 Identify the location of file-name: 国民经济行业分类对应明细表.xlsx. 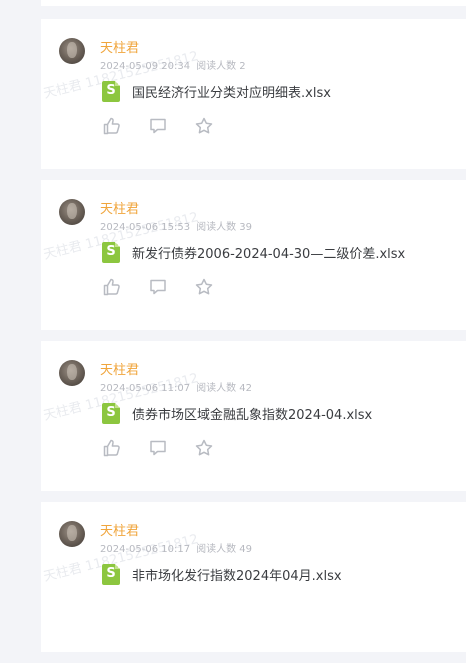
(231, 91).